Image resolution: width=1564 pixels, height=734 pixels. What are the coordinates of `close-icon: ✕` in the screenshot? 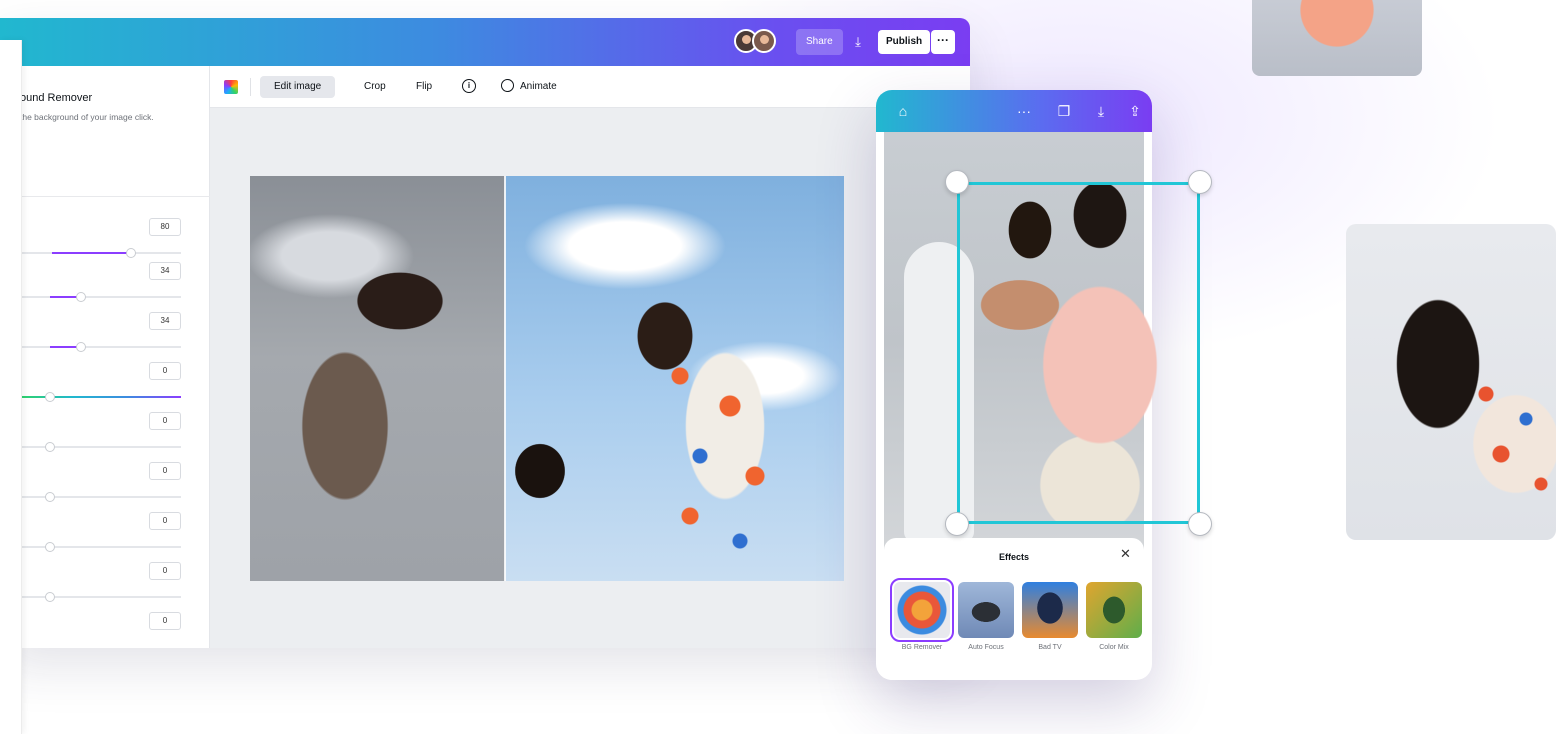 It's located at (1125, 554).